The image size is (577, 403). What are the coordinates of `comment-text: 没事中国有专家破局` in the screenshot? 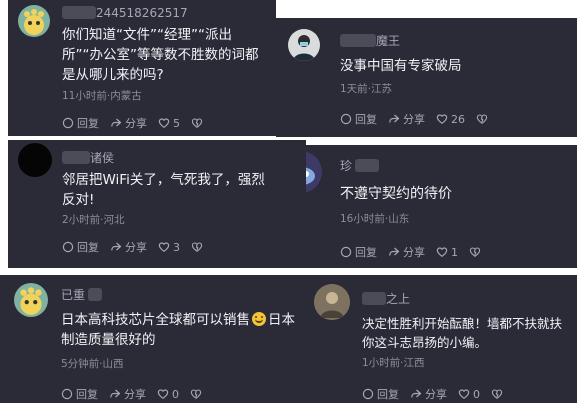 It's located at (401, 66).